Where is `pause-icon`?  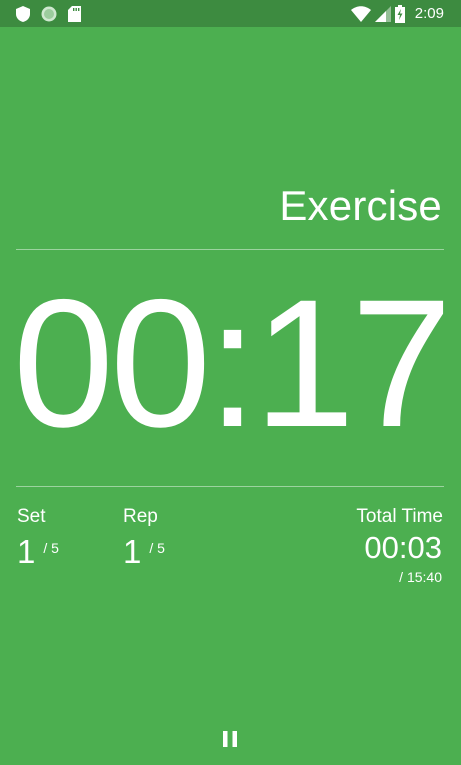
pause-icon is located at coordinates (230, 739).